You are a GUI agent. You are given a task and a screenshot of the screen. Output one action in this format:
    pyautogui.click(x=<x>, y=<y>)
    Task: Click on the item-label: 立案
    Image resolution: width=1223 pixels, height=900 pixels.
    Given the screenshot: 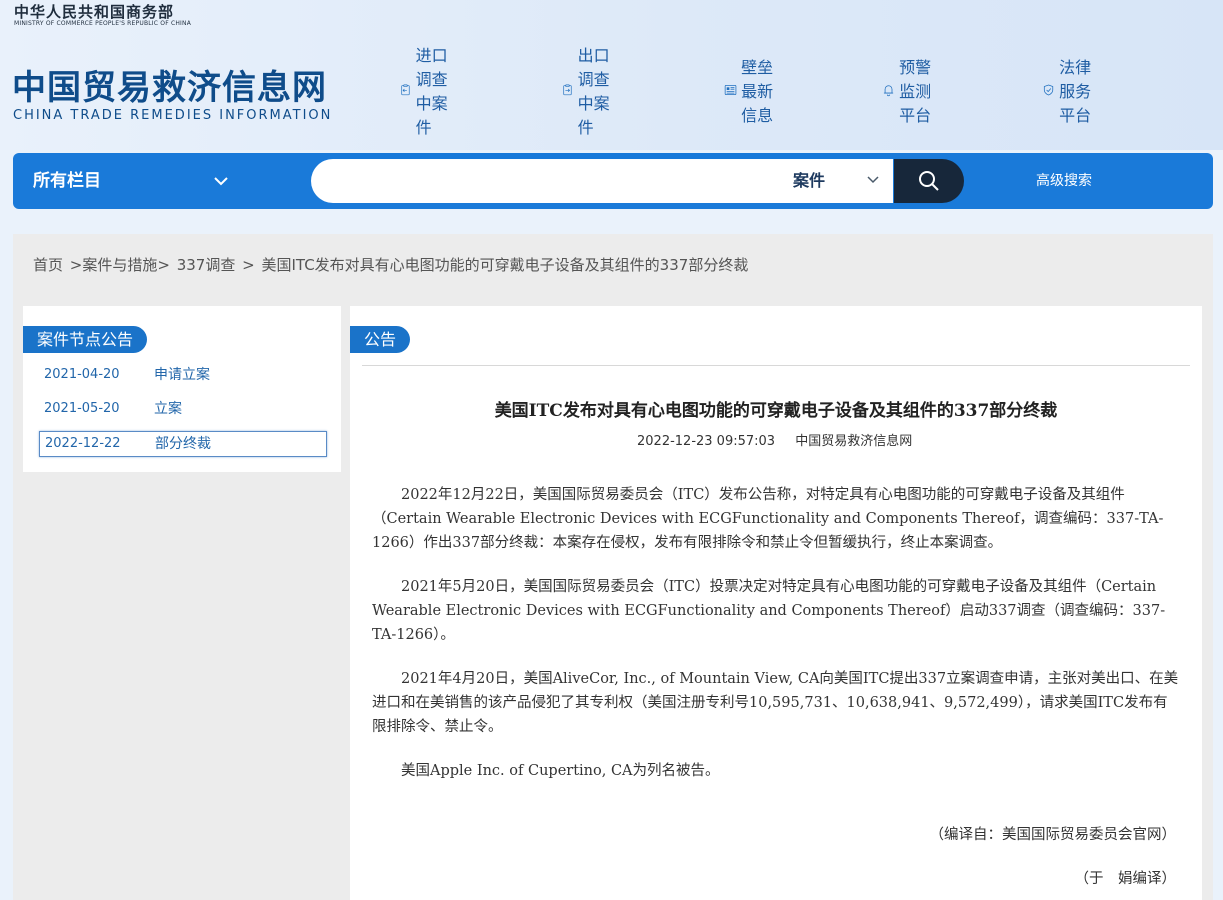 What is the action you would take?
    pyautogui.click(x=168, y=409)
    